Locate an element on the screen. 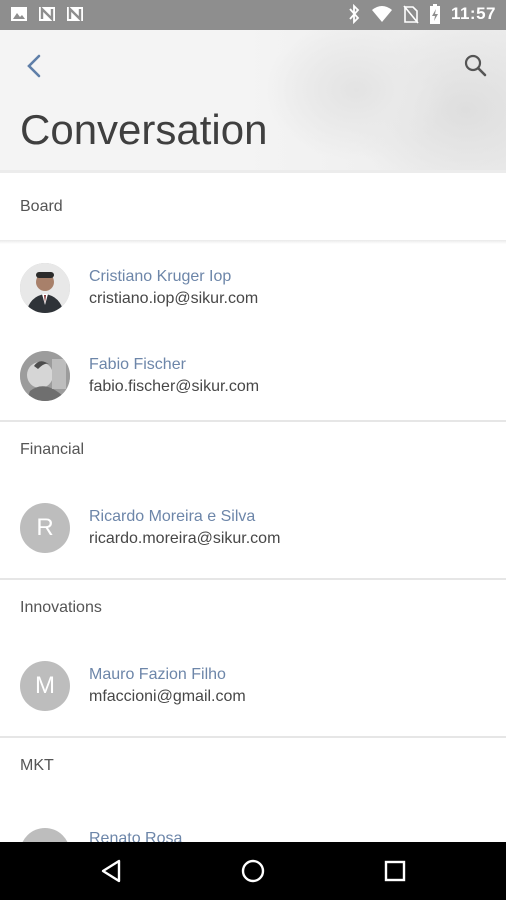 The image size is (506, 900). section-header-mkt: MKT is located at coordinates (253, 765).